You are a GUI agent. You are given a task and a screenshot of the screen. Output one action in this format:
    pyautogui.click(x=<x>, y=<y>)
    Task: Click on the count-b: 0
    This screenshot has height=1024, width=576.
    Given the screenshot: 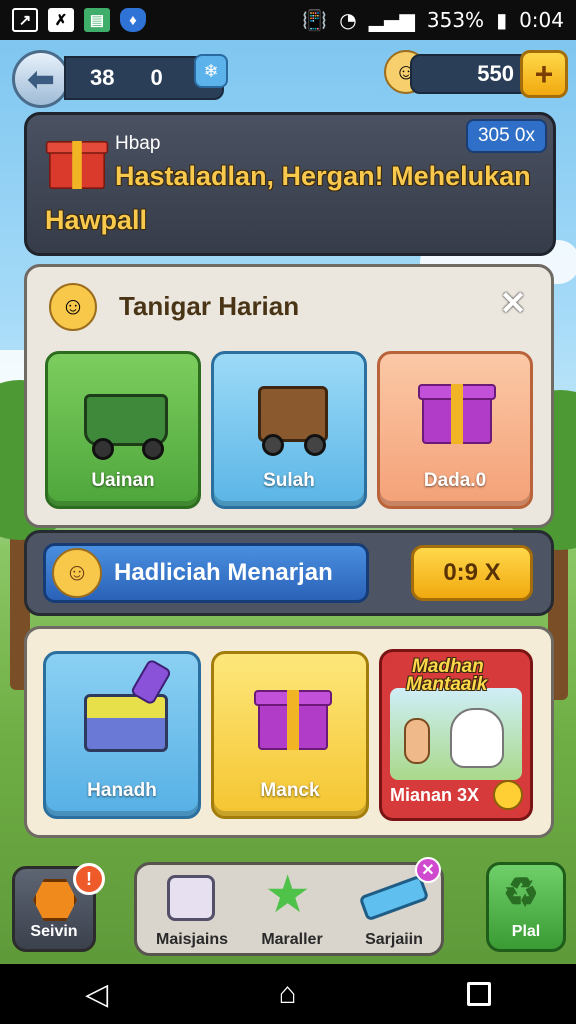 What is the action you would take?
    pyautogui.click(x=156, y=77)
    